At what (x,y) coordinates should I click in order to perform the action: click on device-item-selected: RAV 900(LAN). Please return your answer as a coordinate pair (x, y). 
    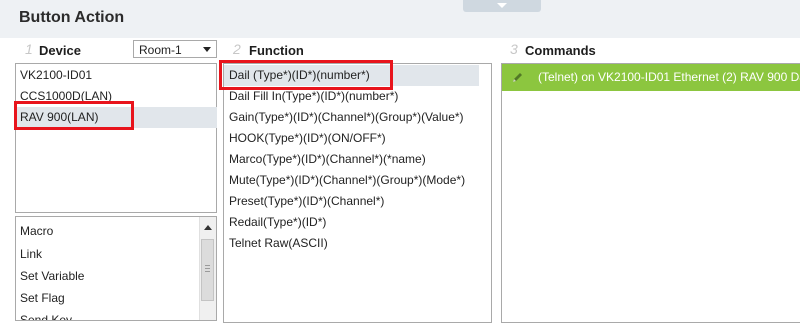
    Looking at the image, I should click on (116, 117).